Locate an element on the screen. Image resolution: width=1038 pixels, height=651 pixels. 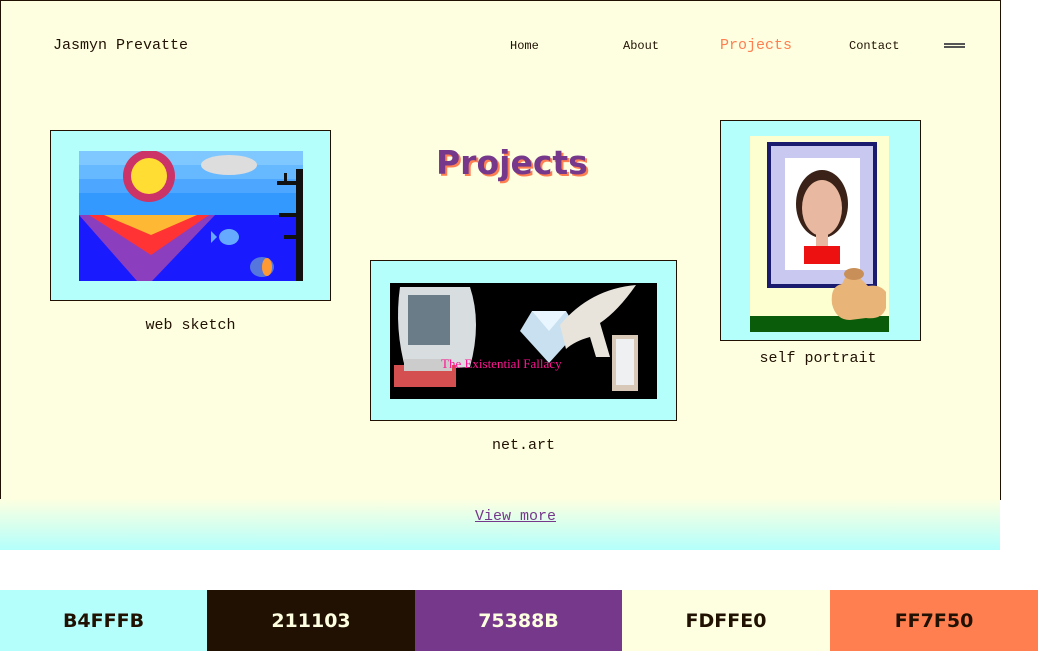
nav-projects: Projects is located at coordinates (756, 45).